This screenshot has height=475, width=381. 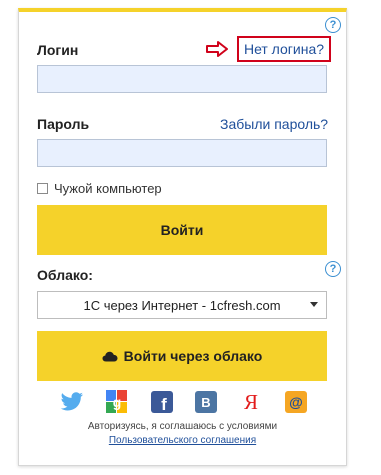 I want to click on cloud-help-icon: ?, so click(x=333, y=269).